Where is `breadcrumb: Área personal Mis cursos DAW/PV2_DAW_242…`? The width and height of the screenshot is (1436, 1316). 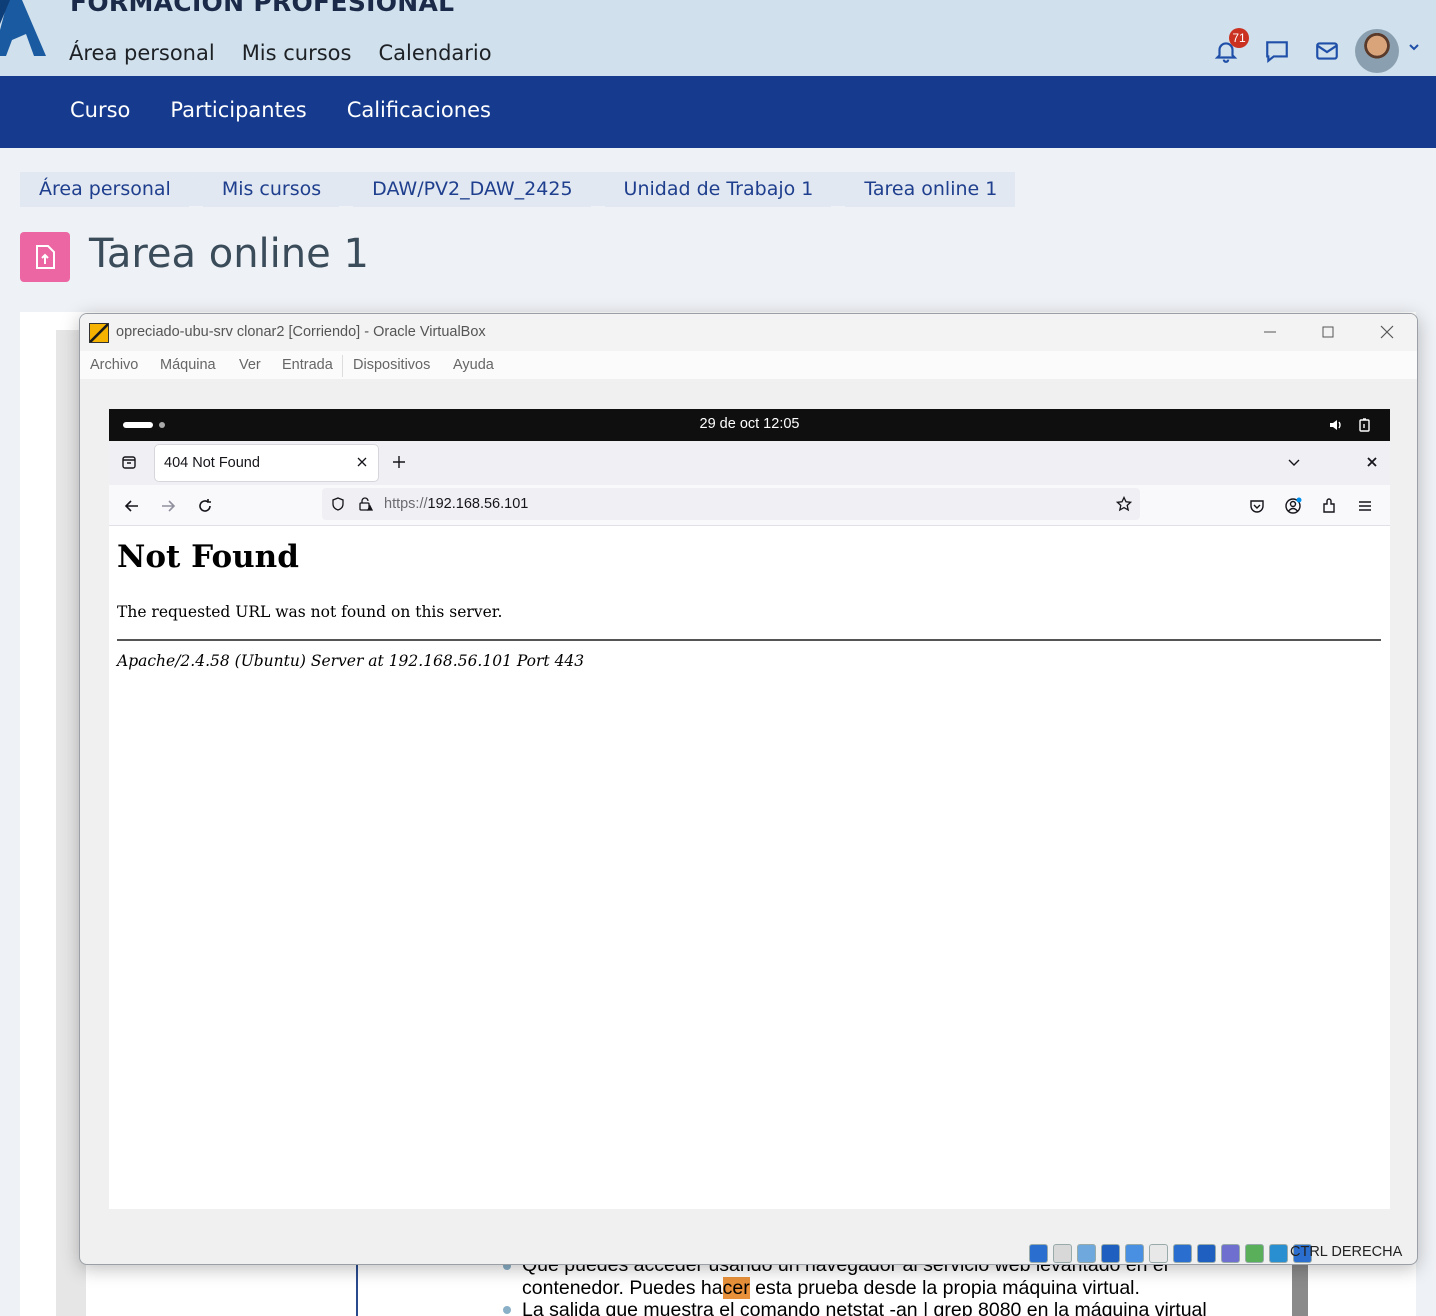
breadcrumb: Área personal Mis cursos DAW/PV2_DAW_242… is located at coordinates (524, 189).